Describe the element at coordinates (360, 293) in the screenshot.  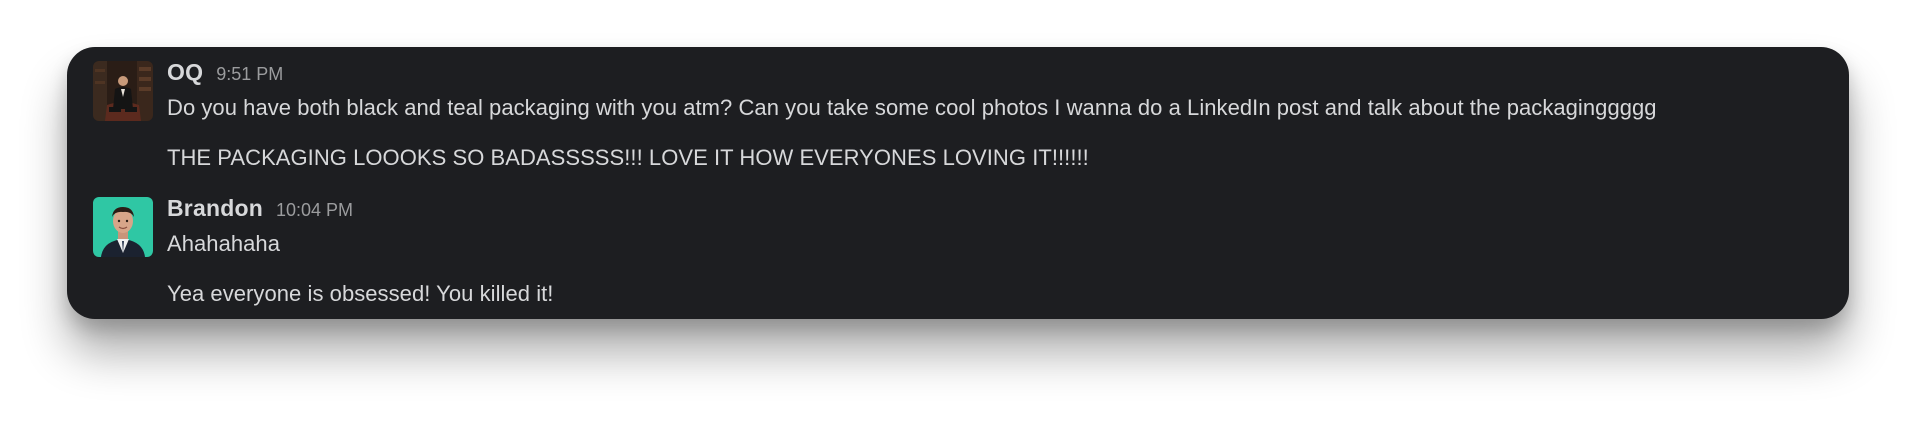
I see `message-text: Yea everyone is obsessed! You killed it!` at that location.